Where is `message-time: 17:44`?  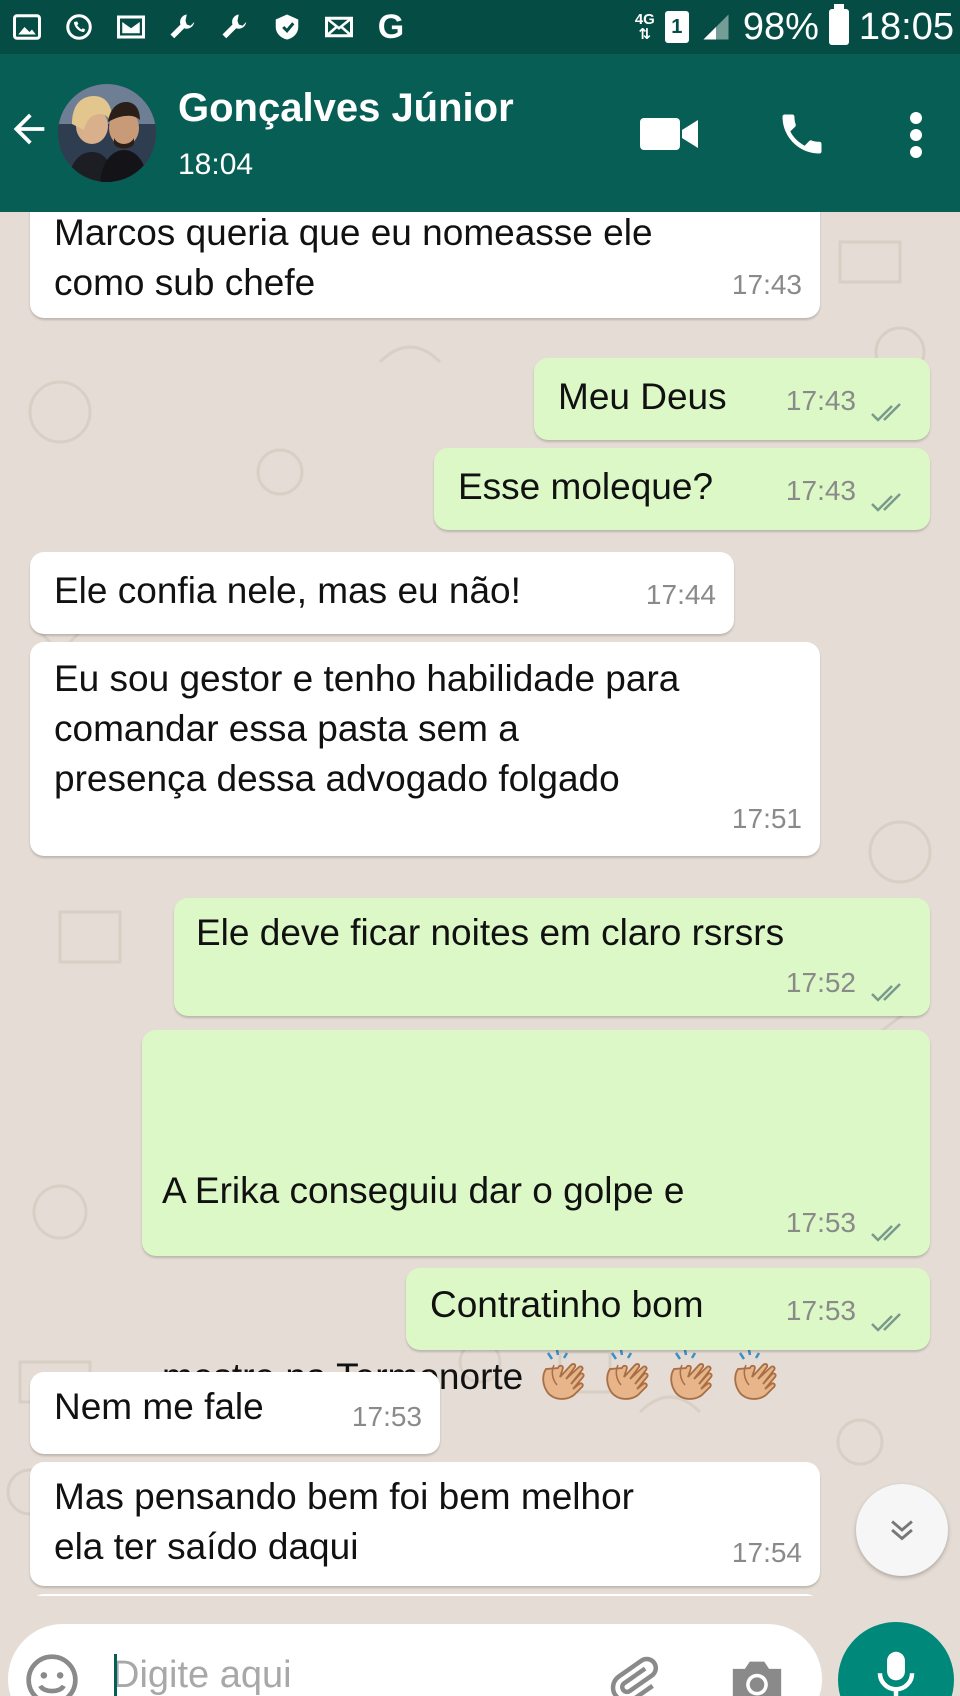 message-time: 17:44 is located at coordinates (680, 594).